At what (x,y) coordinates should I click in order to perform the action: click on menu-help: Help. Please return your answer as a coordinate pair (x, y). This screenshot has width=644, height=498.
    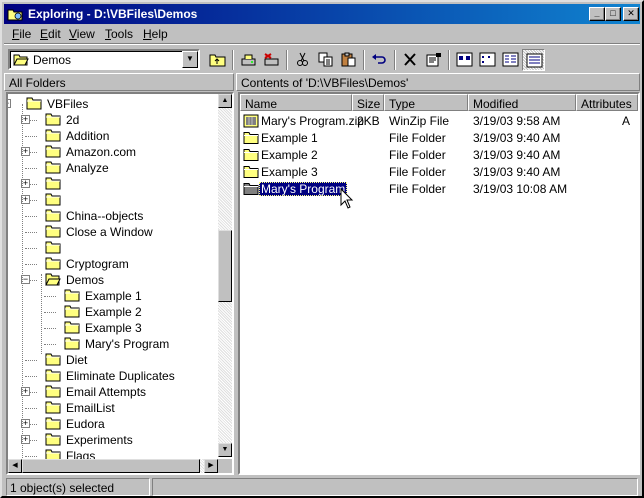
    Looking at the image, I should click on (155, 34).